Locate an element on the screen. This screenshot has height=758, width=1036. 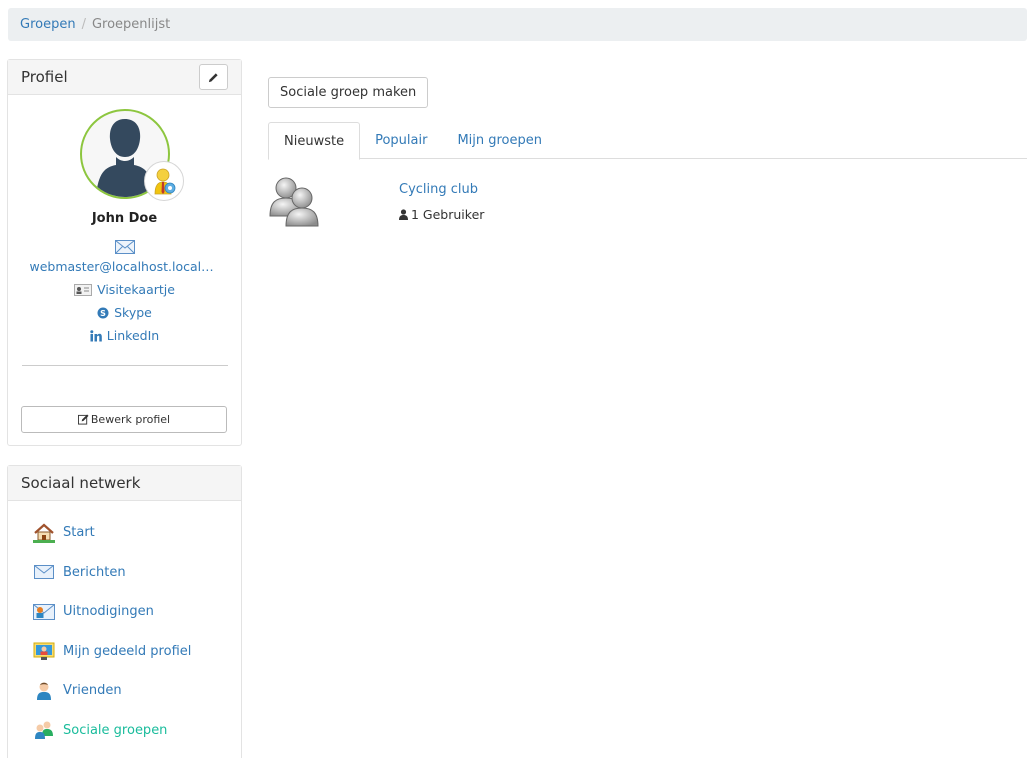
profile-email-link: webmaster@localhost.localdomain is located at coordinates (125, 267).